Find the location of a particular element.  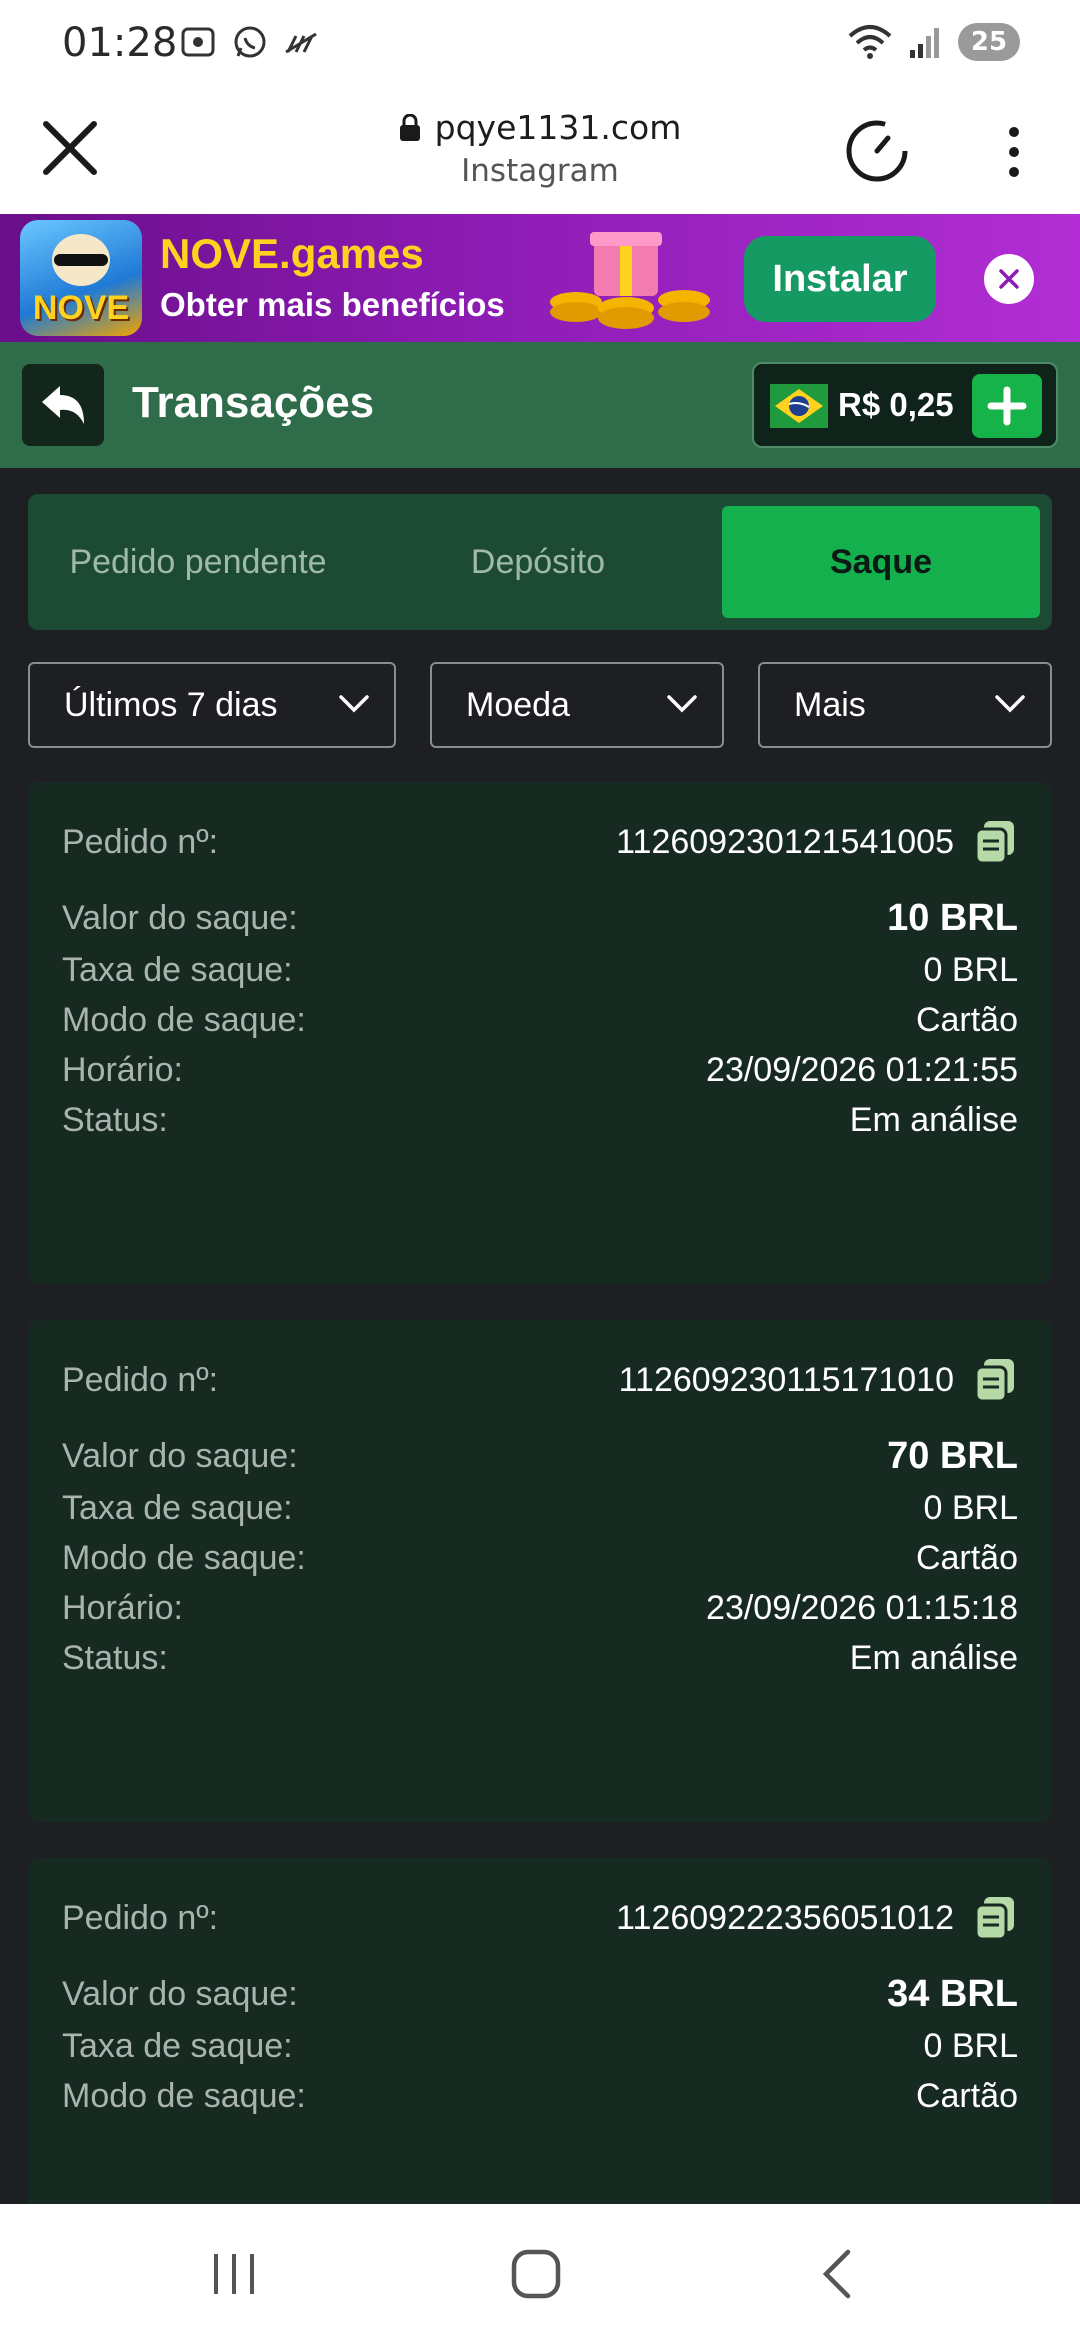

withdrawal-amount: 10 BRL is located at coordinates (952, 917).